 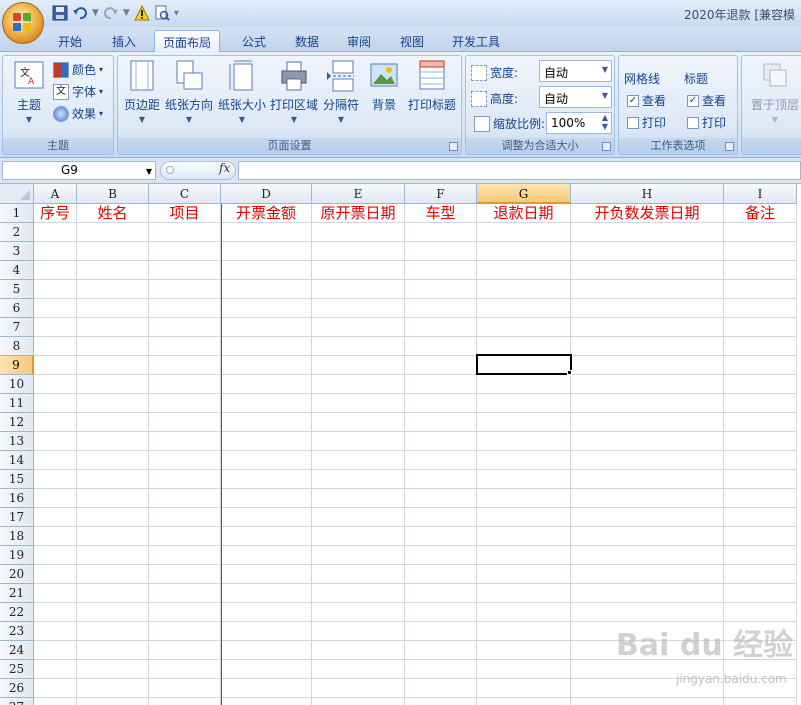 I want to click on header-cell: 开票金额, so click(x=266, y=213).